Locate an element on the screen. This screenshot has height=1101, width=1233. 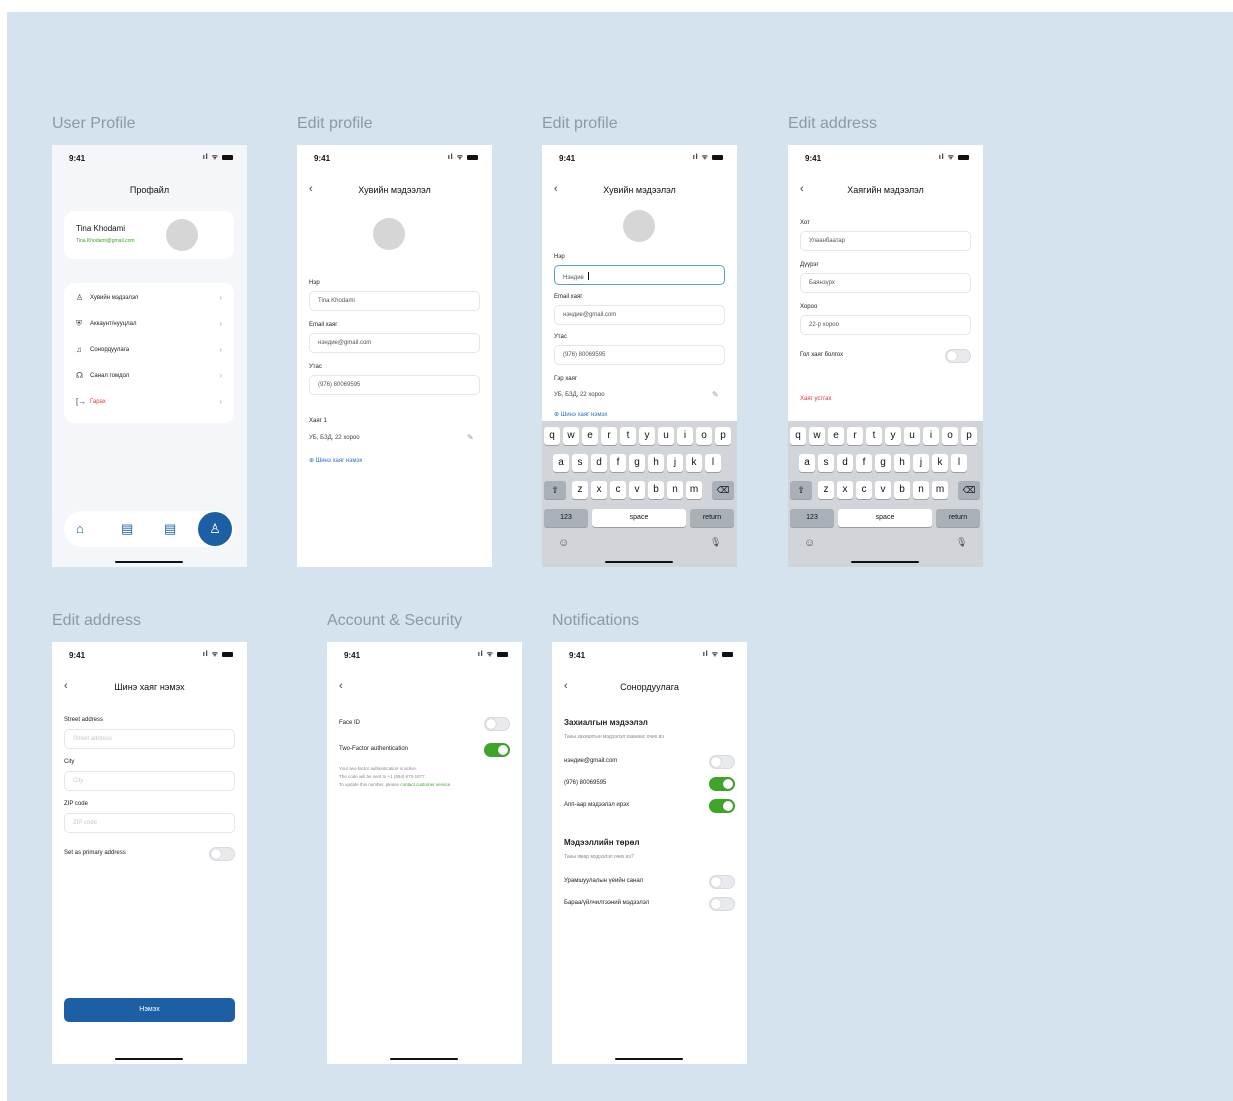
promo-notif-toggle is located at coordinates (722, 882).